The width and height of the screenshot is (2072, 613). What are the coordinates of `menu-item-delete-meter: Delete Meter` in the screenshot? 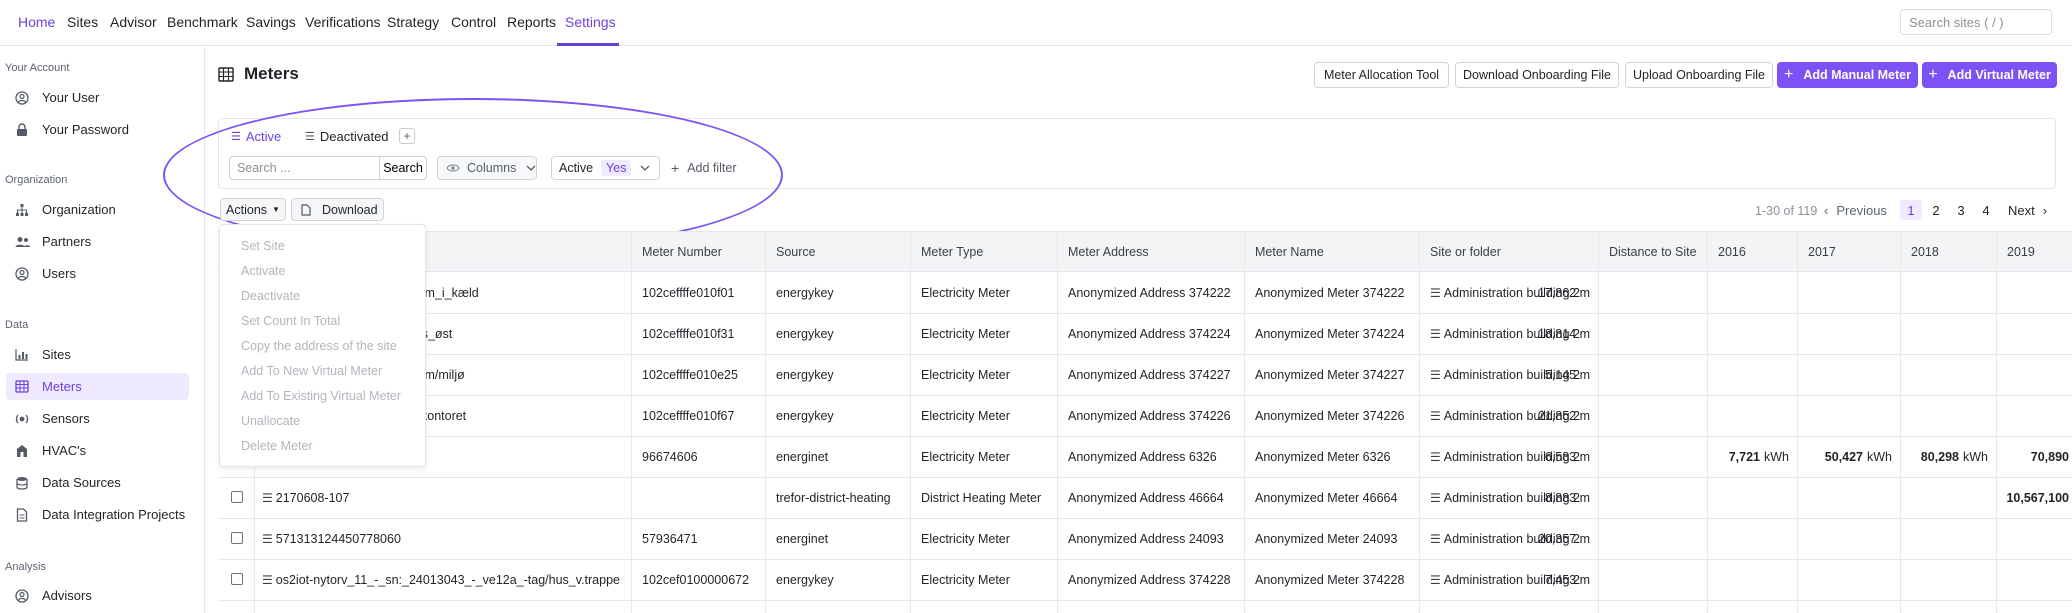 It's located at (277, 446).